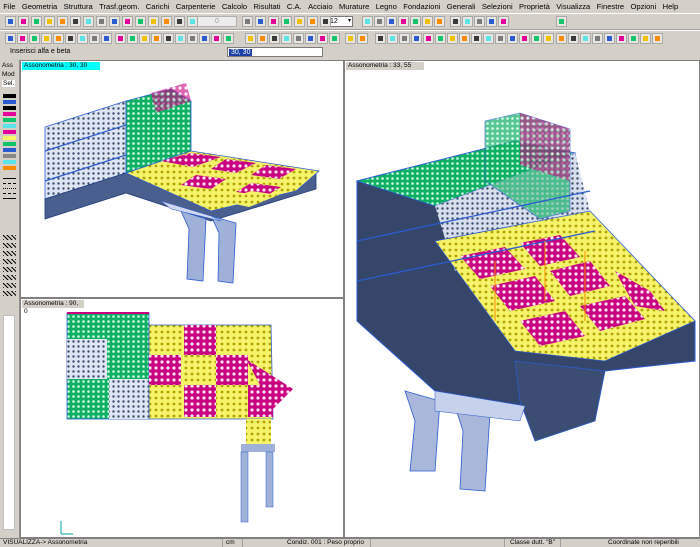  What do you see at coordinates (422, 6) in the screenshot?
I see `menu-item: Fondazioni` at bounding box center [422, 6].